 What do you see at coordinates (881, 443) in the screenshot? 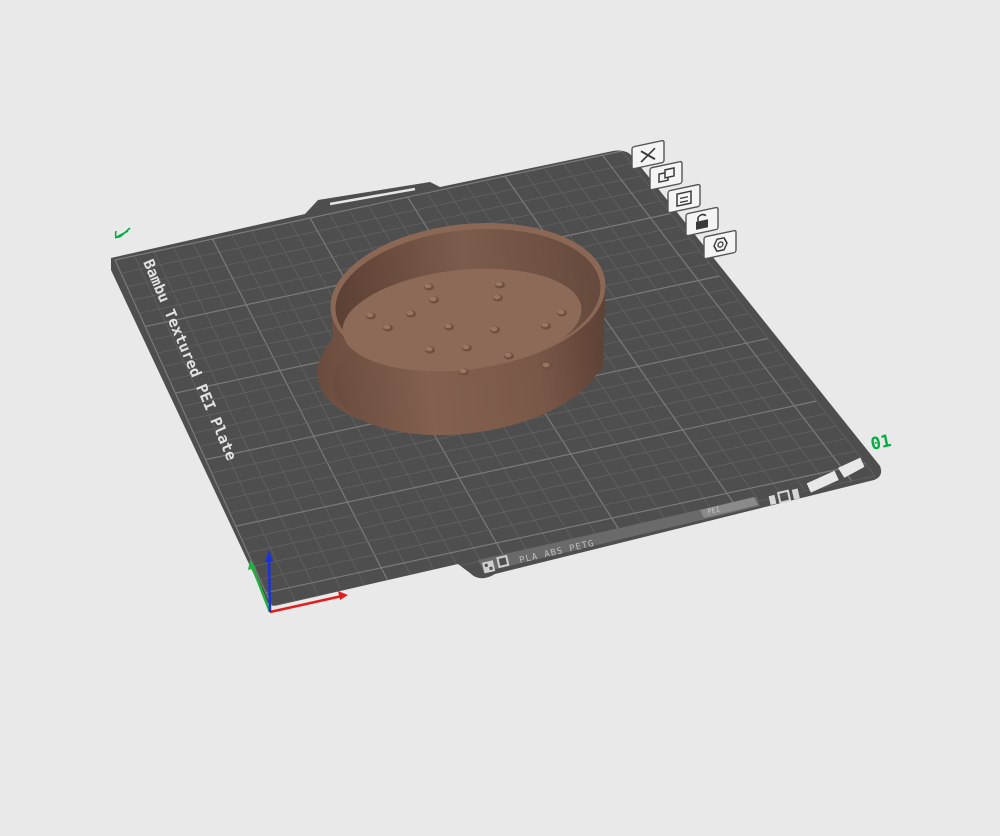
I see `plate-number: 01` at bounding box center [881, 443].